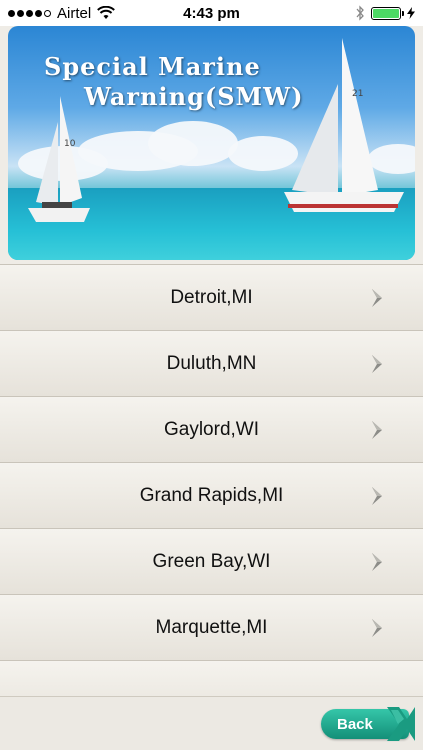 This screenshot has width=423, height=750. Describe the element at coordinates (152, 66) in the screenshot. I see `banner-title-line1: Special Marine` at that location.